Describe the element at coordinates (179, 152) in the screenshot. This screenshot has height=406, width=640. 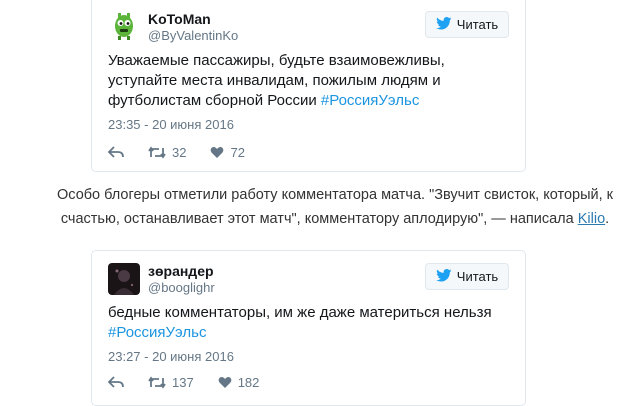
I see `retweet-count: 32` at that location.